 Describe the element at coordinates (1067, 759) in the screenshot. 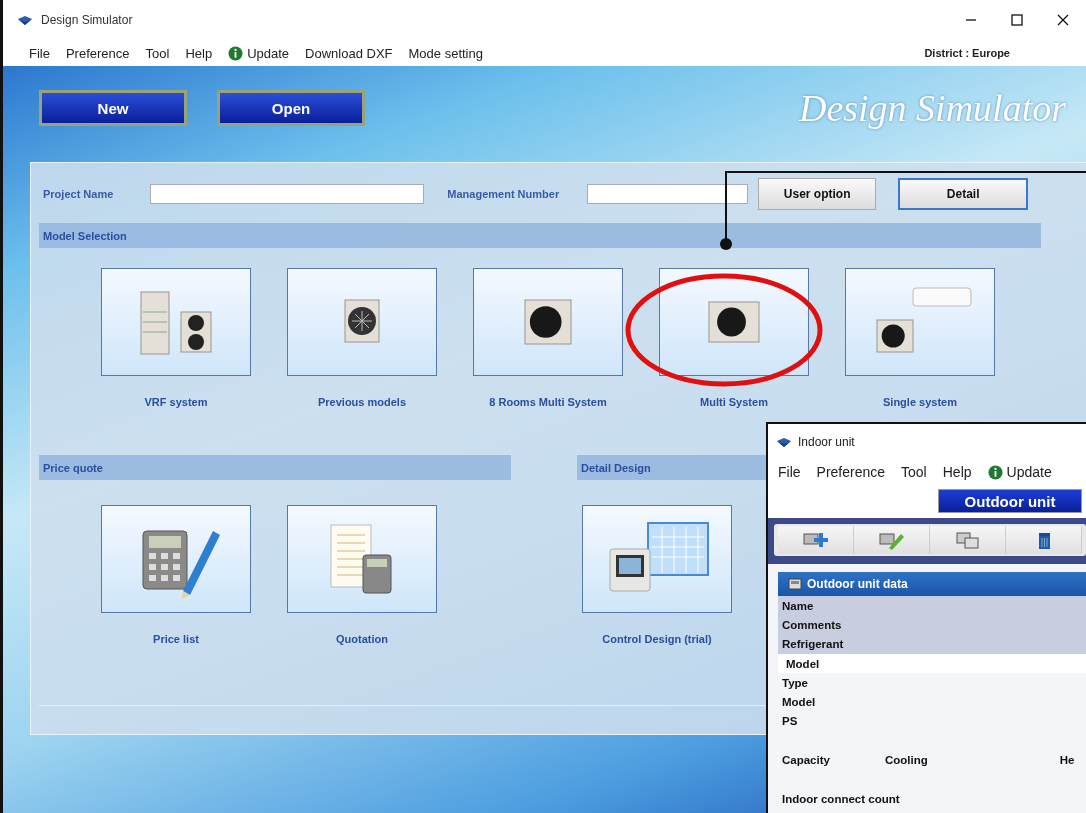

I see `column-label: He` at that location.